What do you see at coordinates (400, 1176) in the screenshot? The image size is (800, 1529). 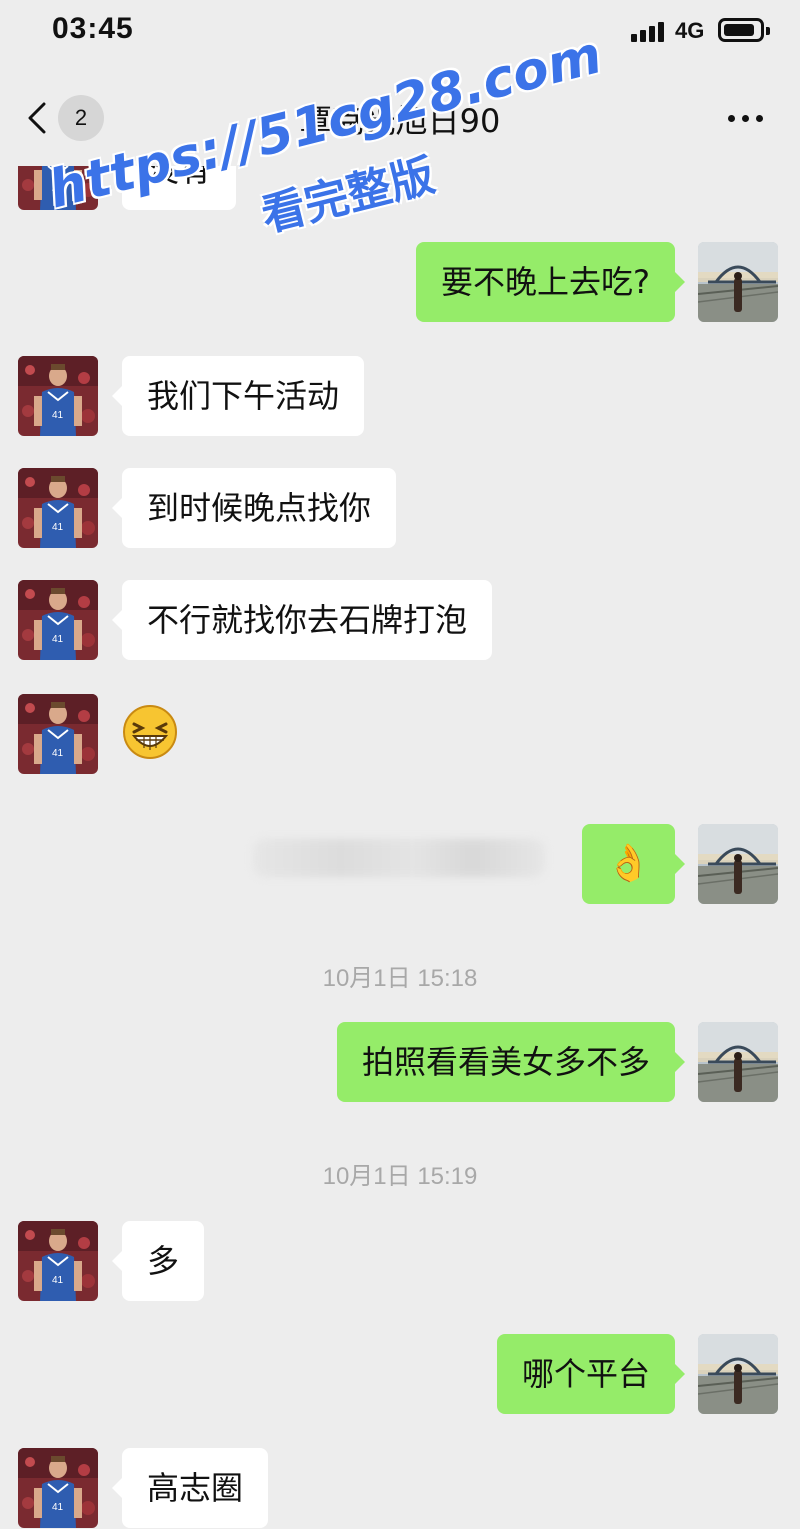 I see `timestamp: 10月1日 15:19` at bounding box center [400, 1176].